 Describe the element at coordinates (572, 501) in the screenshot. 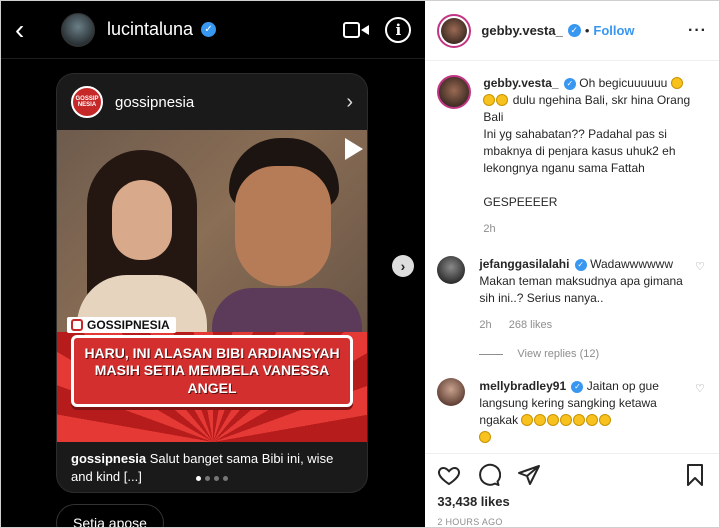

I see `likes-count: 33,438 likes` at that location.